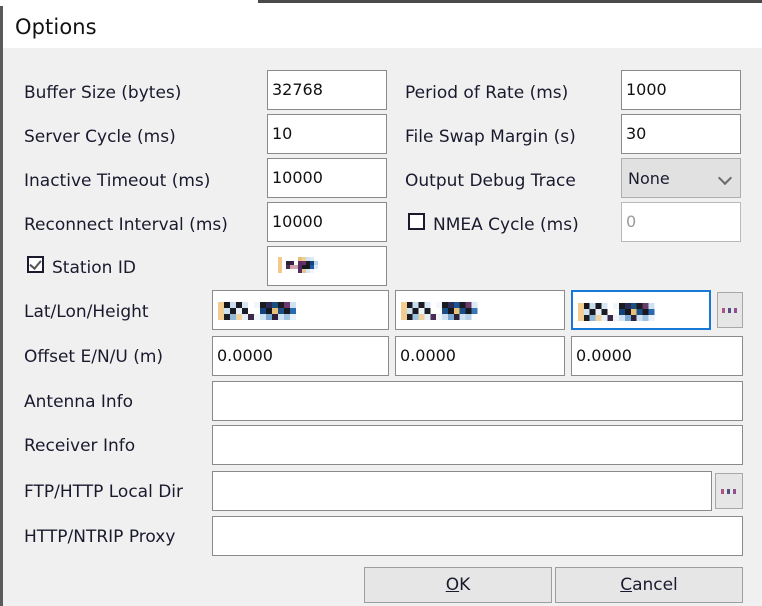 This screenshot has height=606, width=762. I want to click on dialog-title: Options, so click(56, 27).